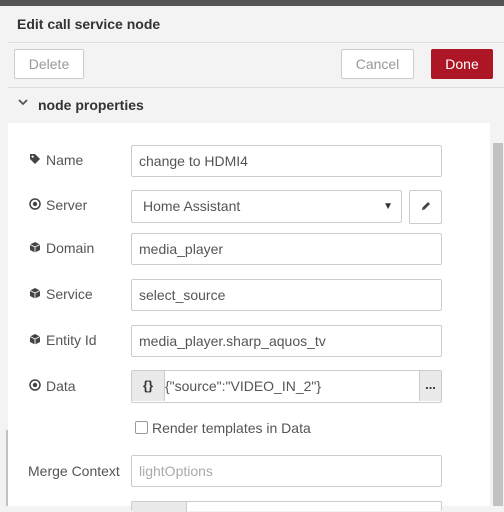  I want to click on service-label: Service, so click(69, 294).